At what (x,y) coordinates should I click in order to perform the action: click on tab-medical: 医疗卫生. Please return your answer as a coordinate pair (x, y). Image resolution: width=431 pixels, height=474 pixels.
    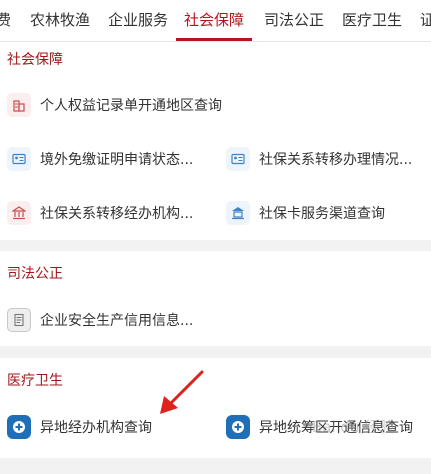
    Looking at the image, I should click on (372, 20).